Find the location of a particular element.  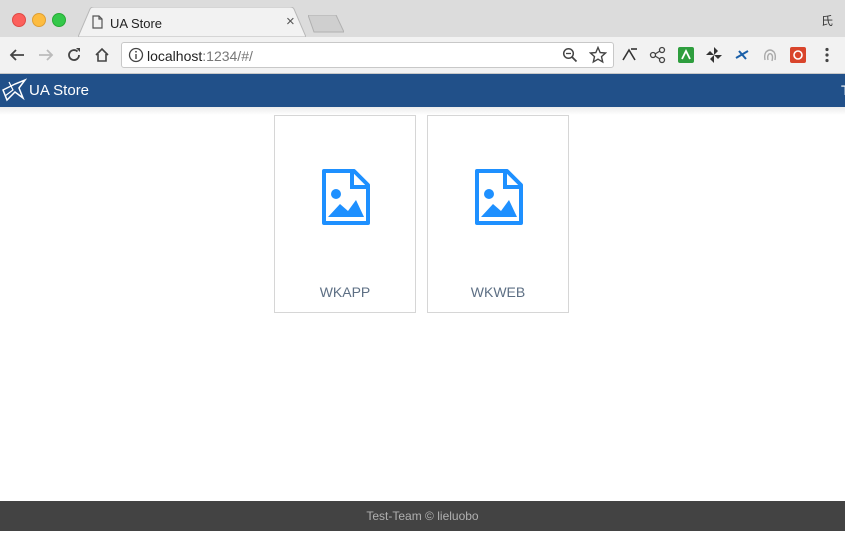

page-footer: Test-Team © lieluobo is located at coordinates (422, 516).